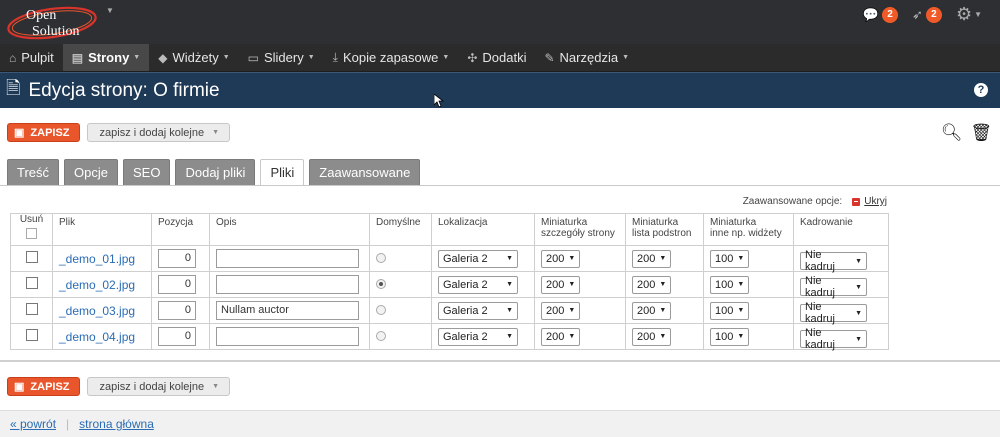  What do you see at coordinates (952, 133) in the screenshot?
I see `search-icon: 🔍︎` at bounding box center [952, 133].